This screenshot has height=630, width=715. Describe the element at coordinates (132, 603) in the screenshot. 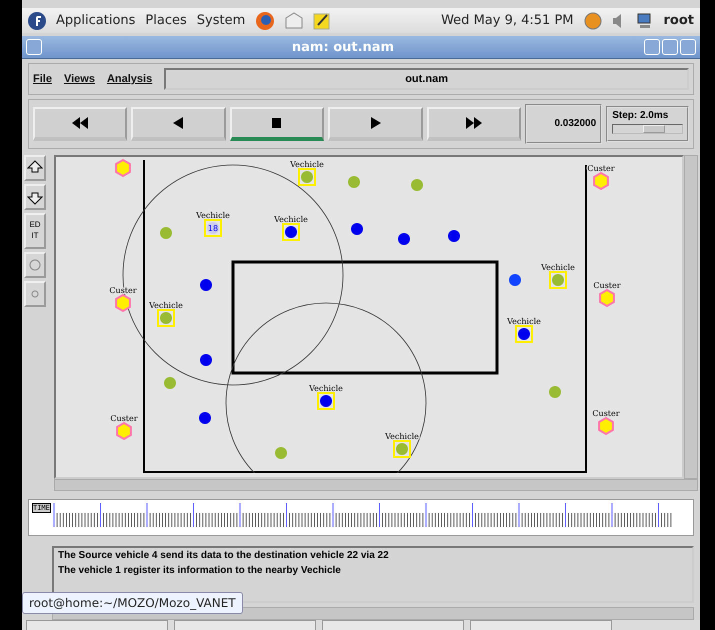

I see `tooltip: root@home:~/MOZO/Mozo_VANET` at that location.